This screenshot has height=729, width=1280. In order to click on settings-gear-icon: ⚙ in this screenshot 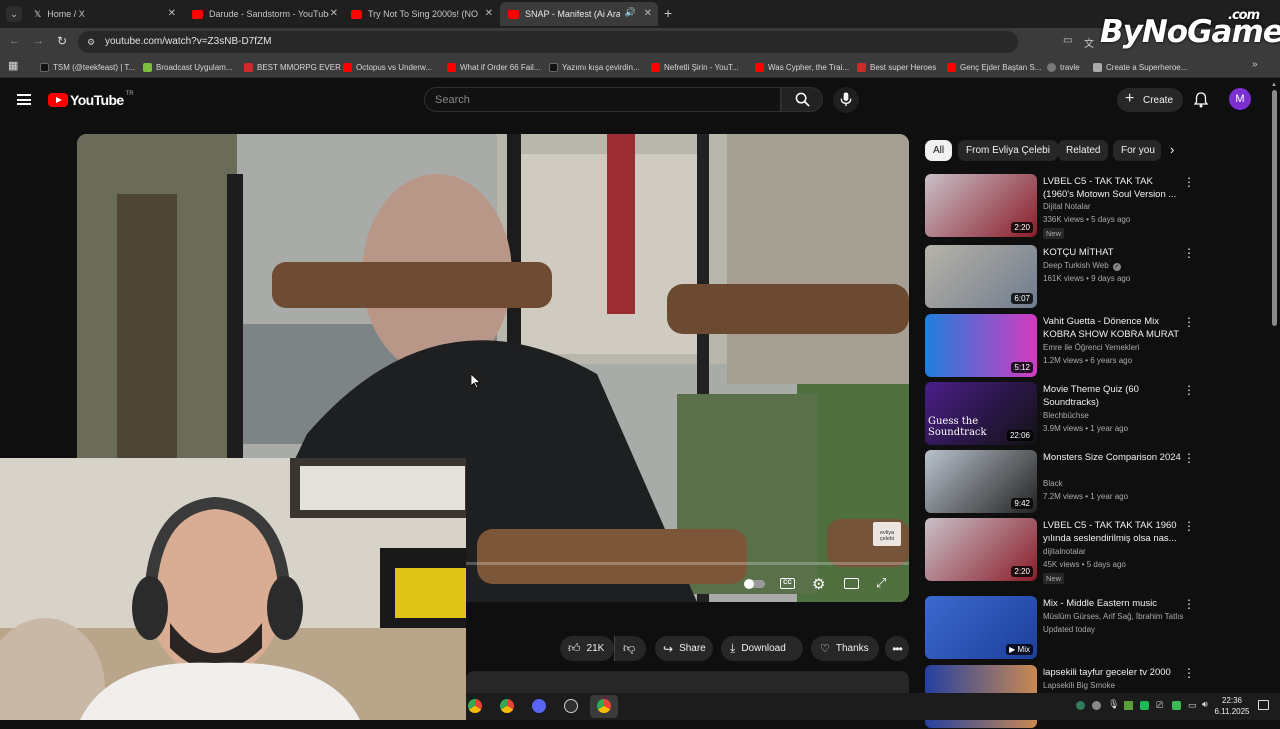, I will do `click(818, 584)`.